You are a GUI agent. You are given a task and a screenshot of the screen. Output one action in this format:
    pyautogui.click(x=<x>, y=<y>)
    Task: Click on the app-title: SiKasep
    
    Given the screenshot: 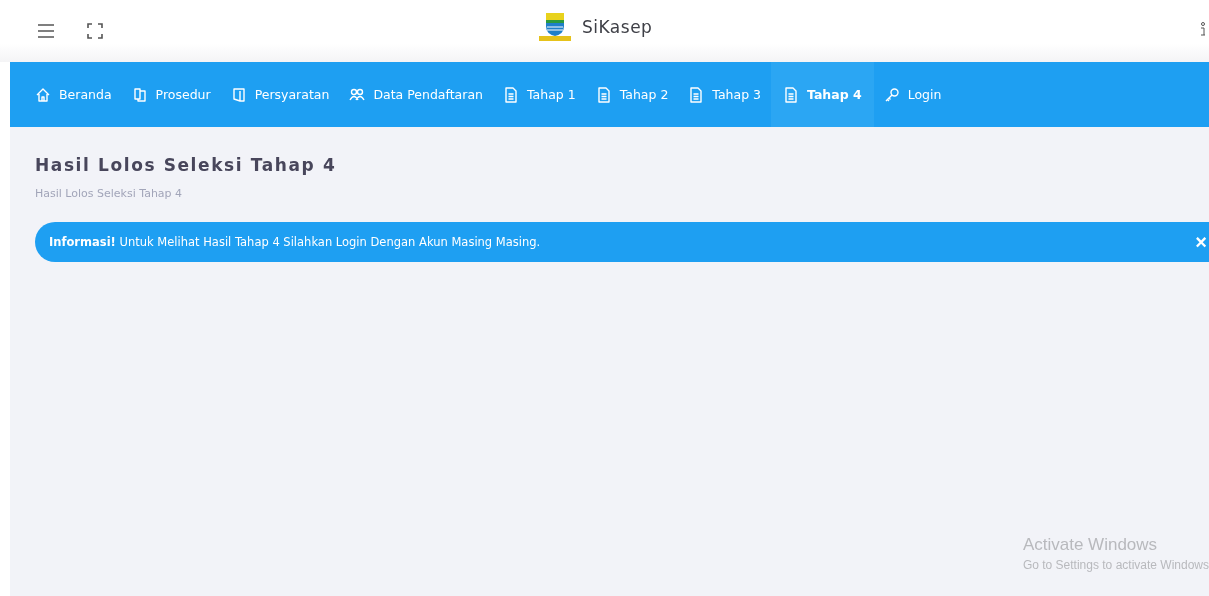 What is the action you would take?
    pyautogui.click(x=617, y=27)
    